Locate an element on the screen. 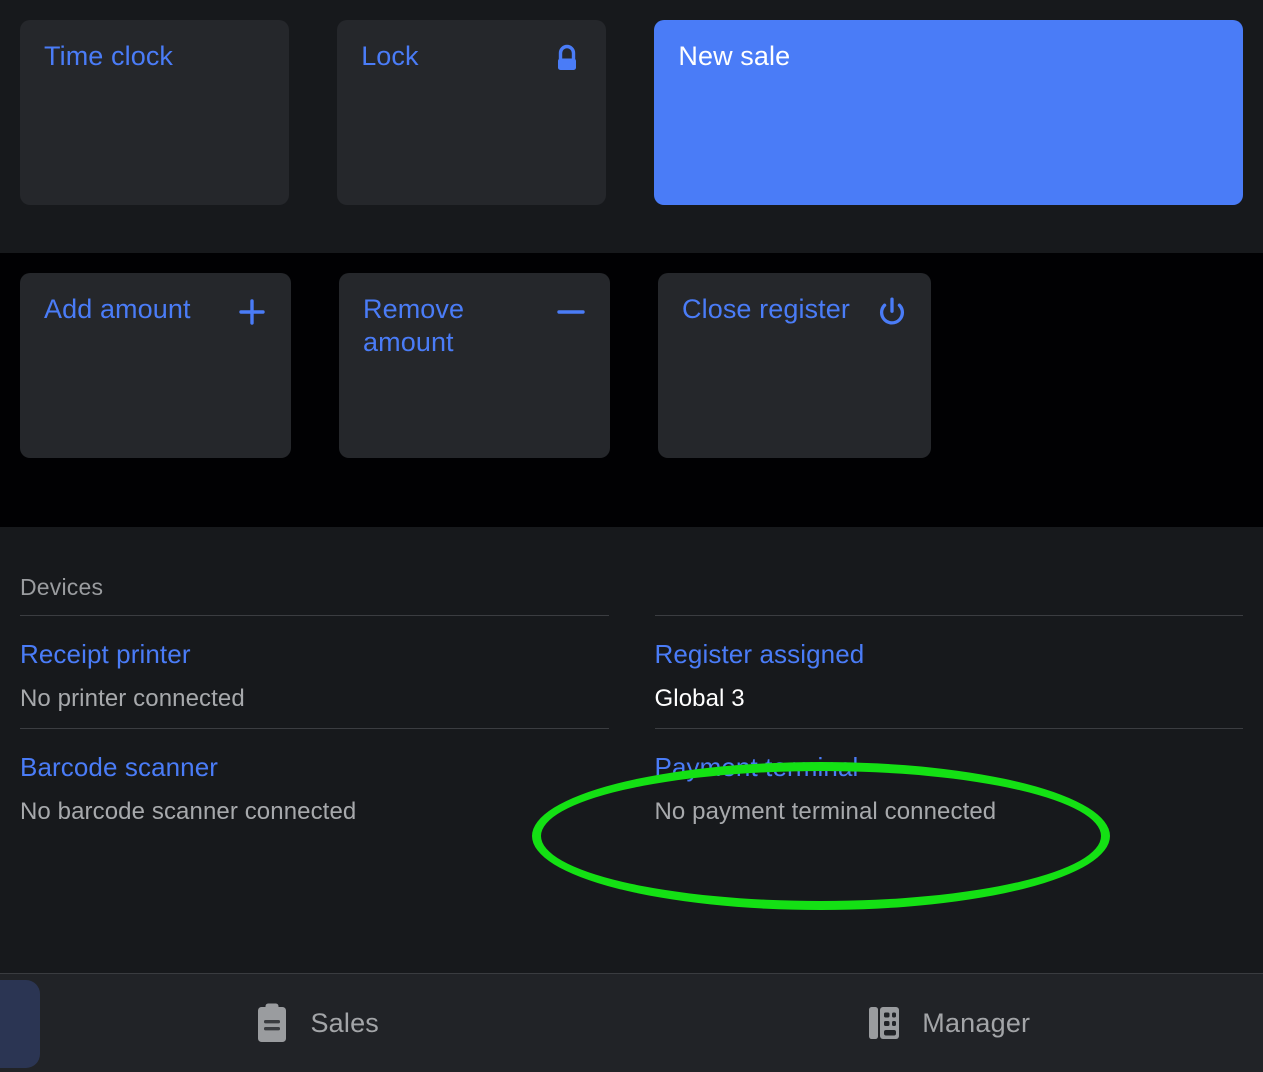 The image size is (1263, 1072). minus-icon is located at coordinates (571, 312).